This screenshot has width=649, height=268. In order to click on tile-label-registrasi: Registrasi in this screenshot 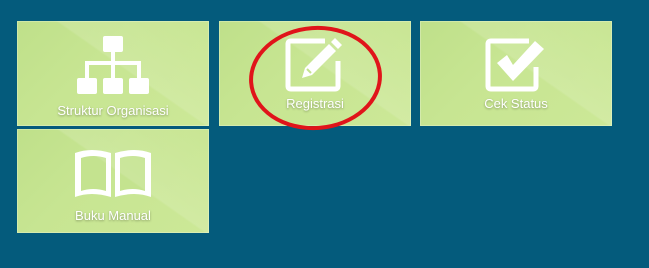, I will do `click(315, 103)`.